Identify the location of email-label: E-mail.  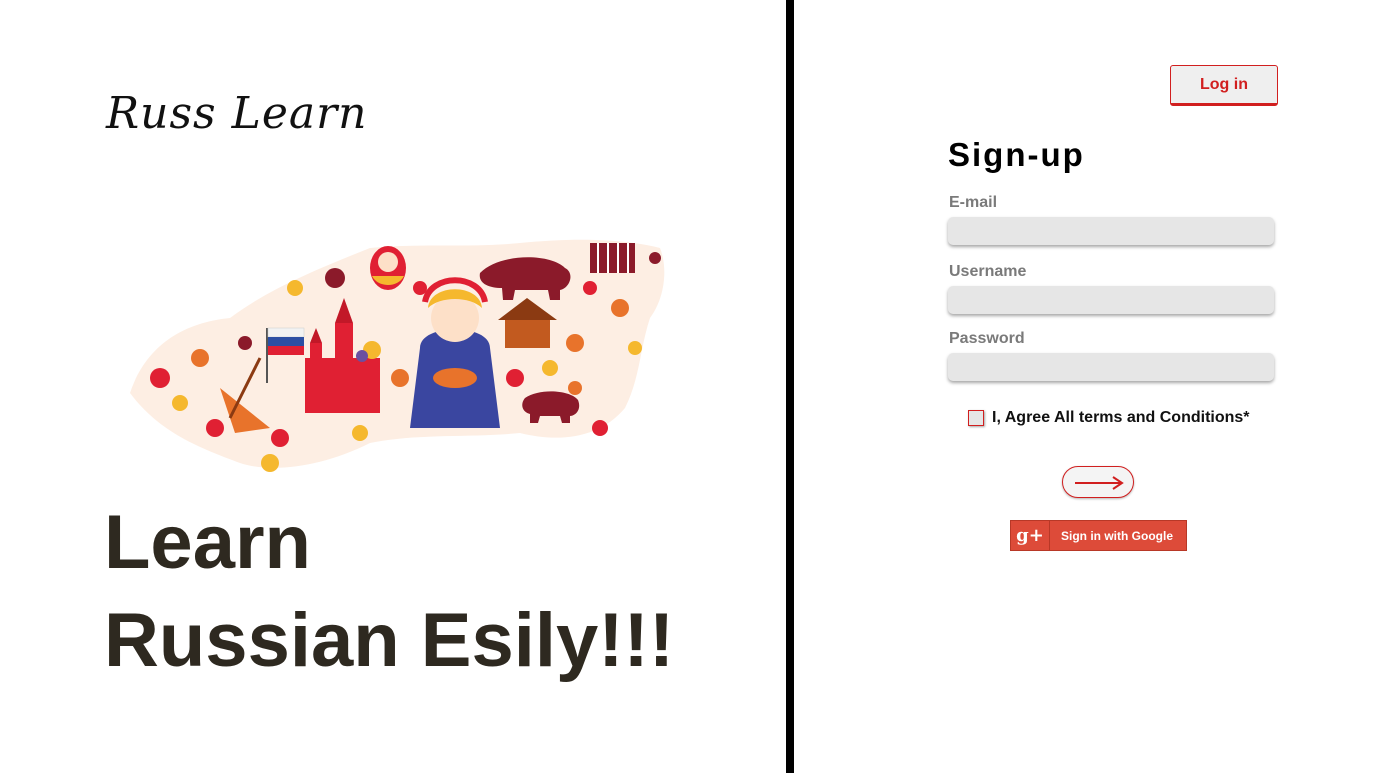
(973, 202).